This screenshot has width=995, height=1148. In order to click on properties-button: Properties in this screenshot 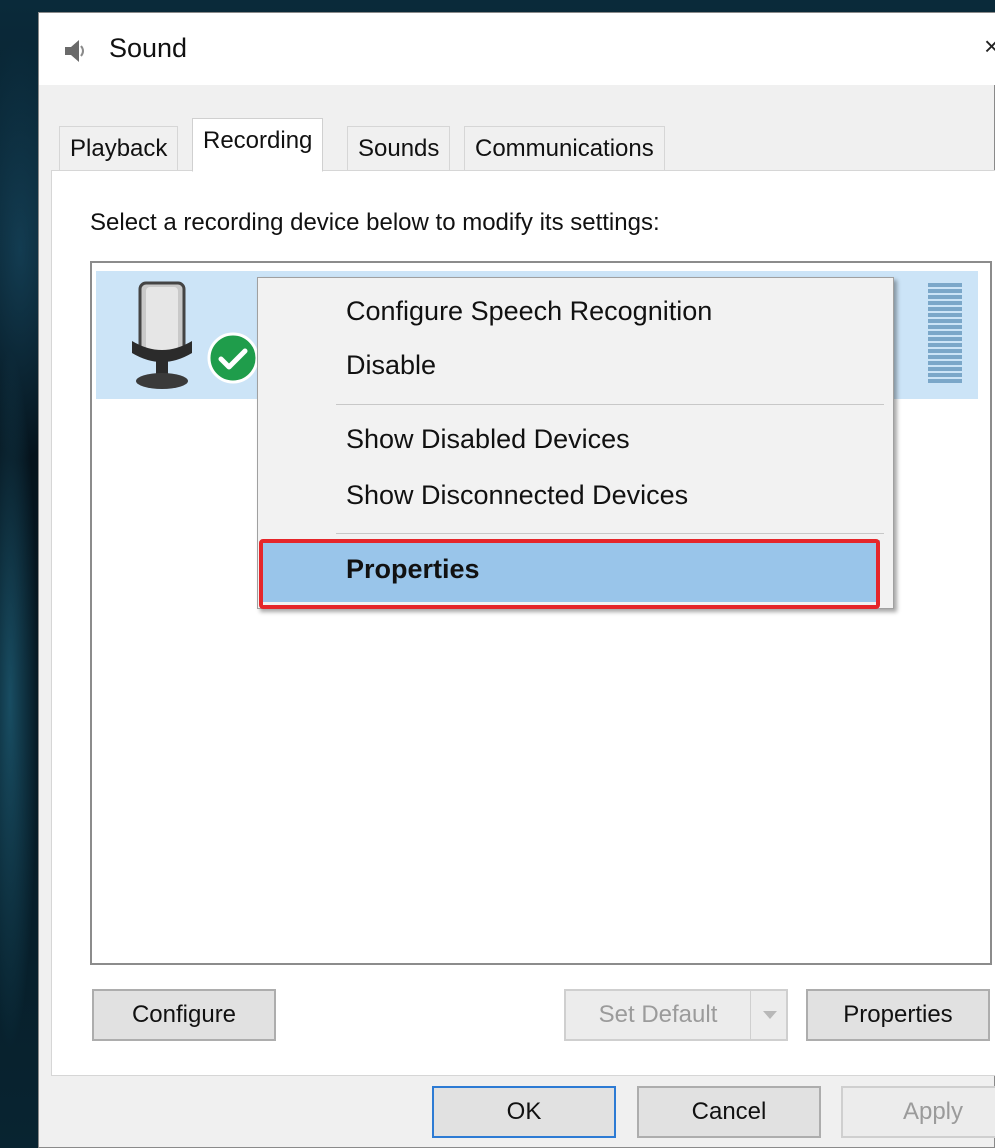, I will do `click(898, 1015)`.